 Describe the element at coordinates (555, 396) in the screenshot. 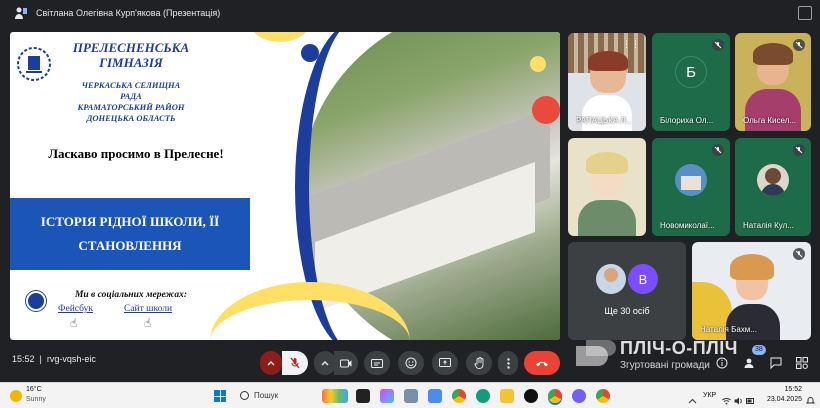

I see `chrome-active-icon` at that location.